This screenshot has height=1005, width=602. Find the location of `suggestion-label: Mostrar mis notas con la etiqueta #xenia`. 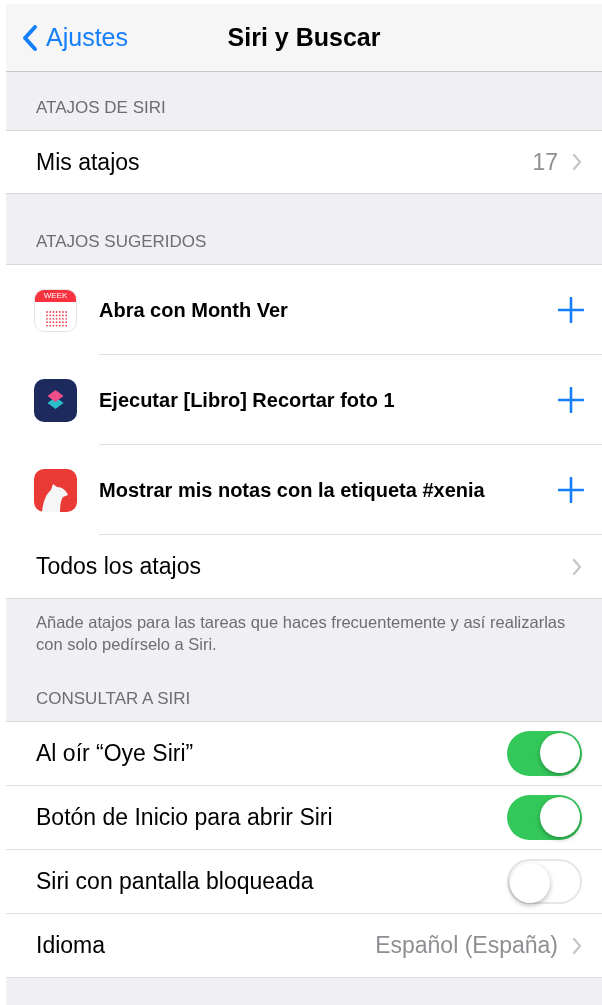

suggestion-label: Mostrar mis notas con la etiqueta #xenia is located at coordinates (292, 490).